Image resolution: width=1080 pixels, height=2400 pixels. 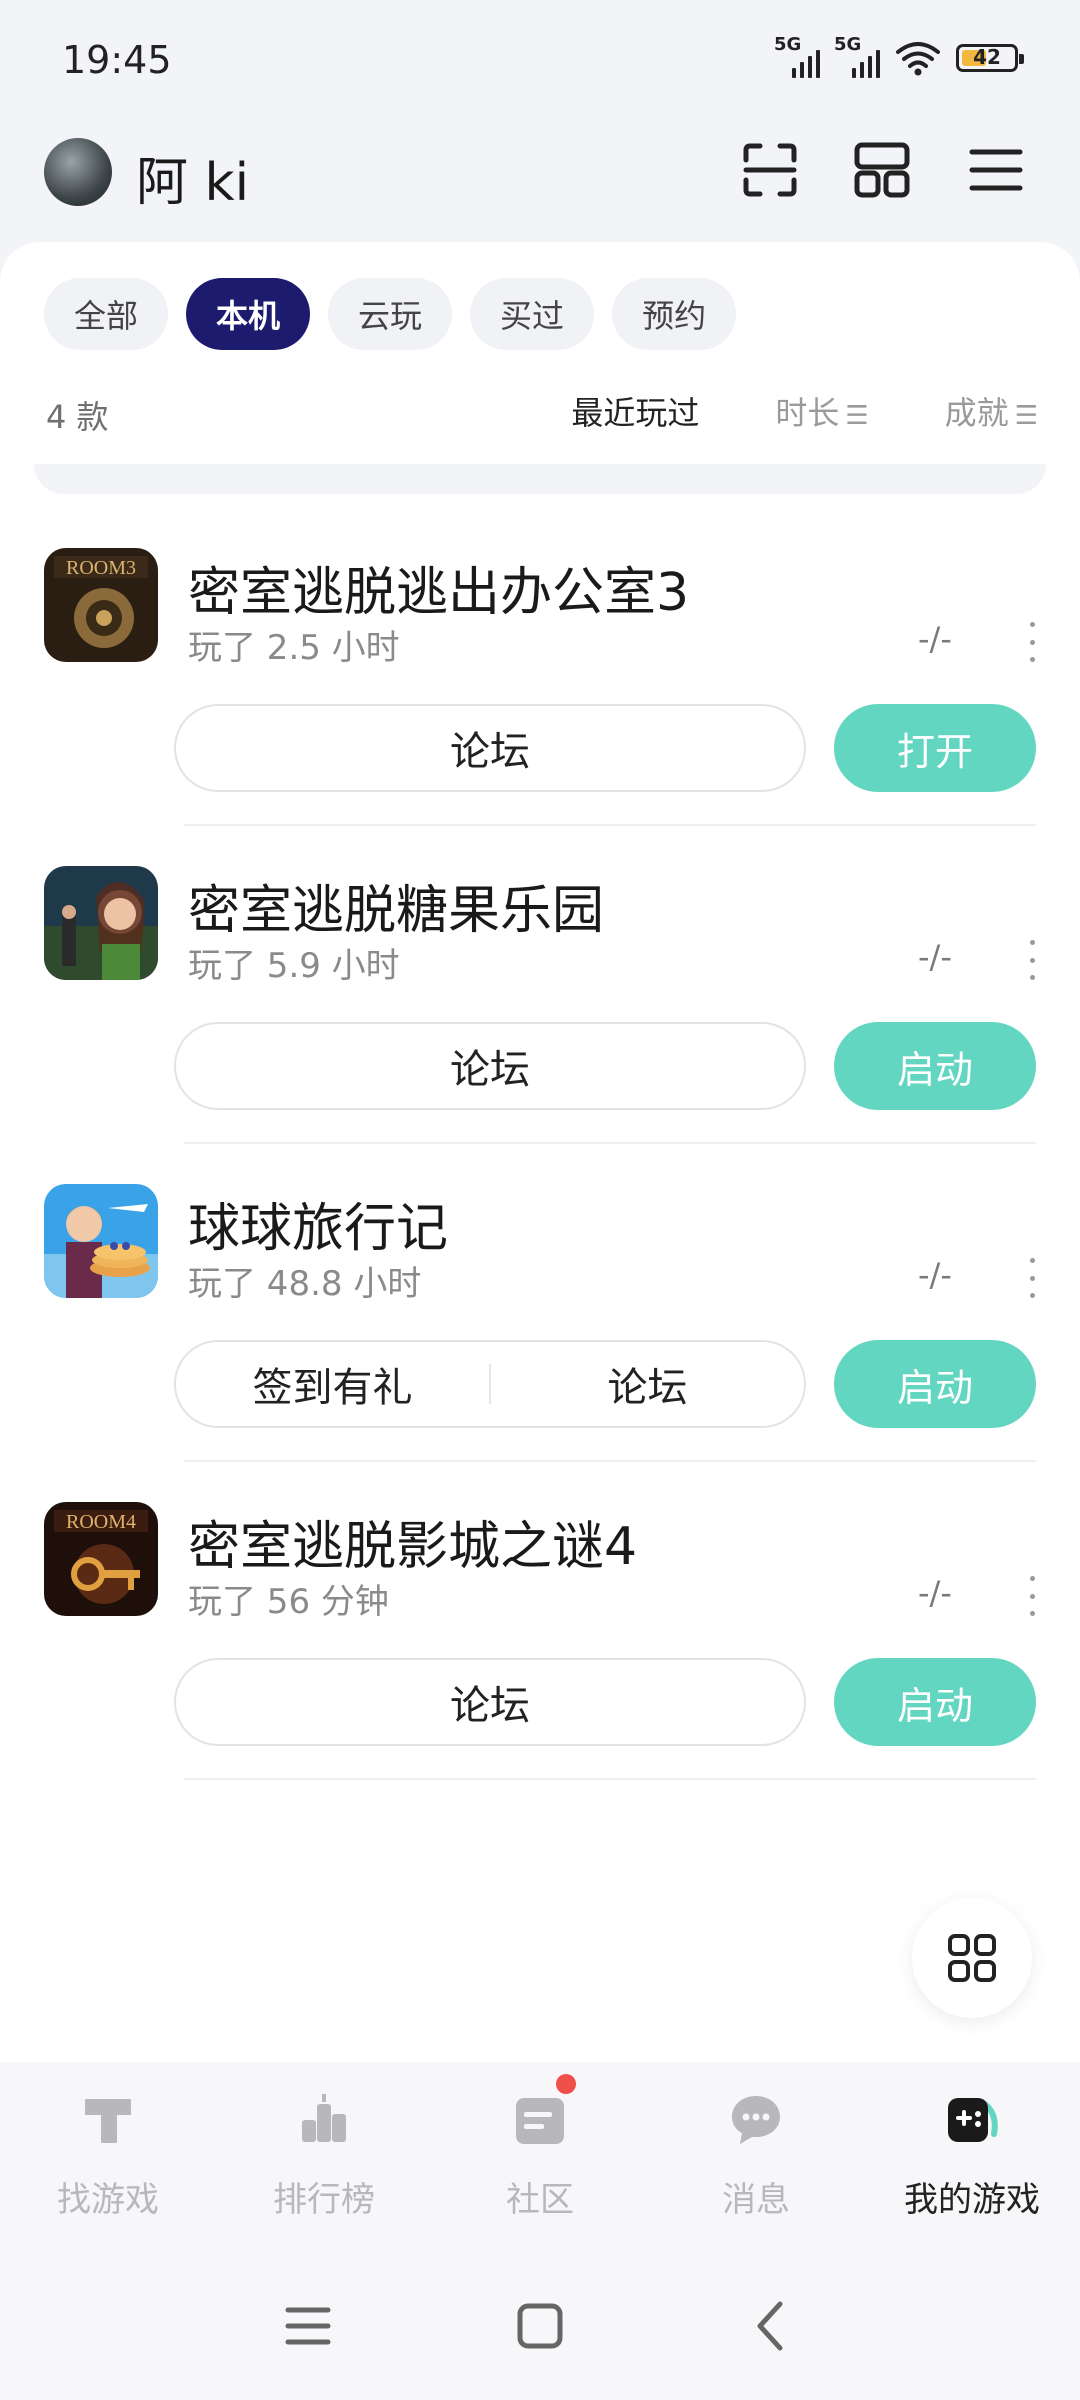 What do you see at coordinates (294, 966) in the screenshot?
I see `play-time: 玩了 5.9 小时` at bounding box center [294, 966].